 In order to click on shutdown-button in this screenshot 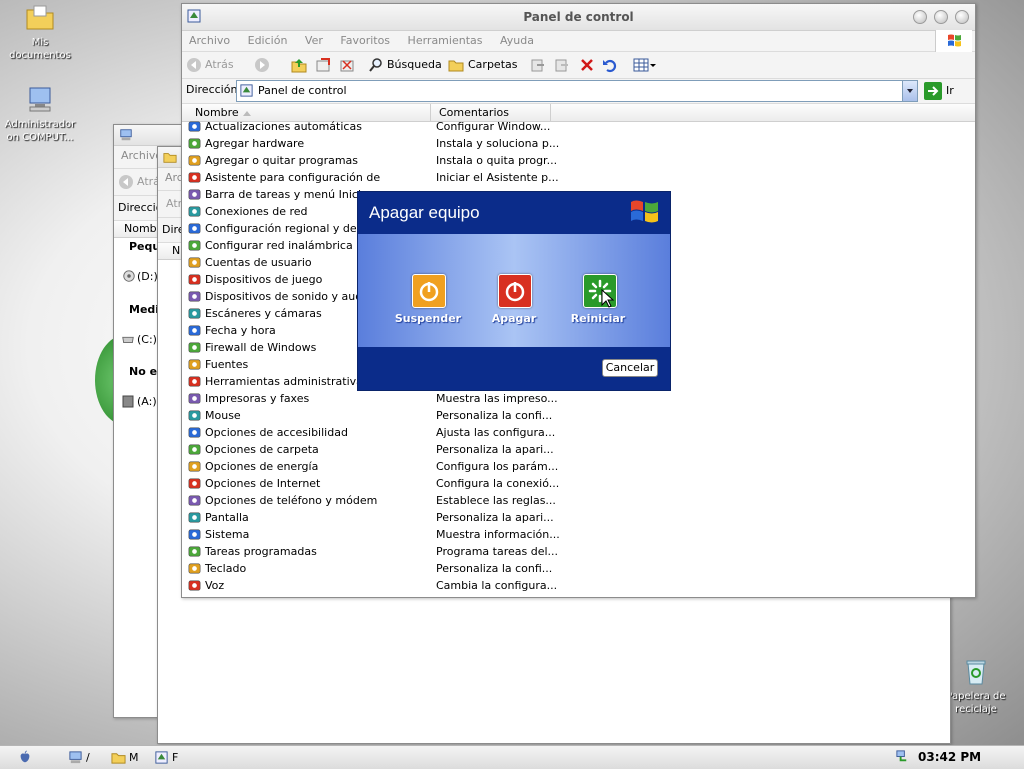, I will do `click(515, 291)`.